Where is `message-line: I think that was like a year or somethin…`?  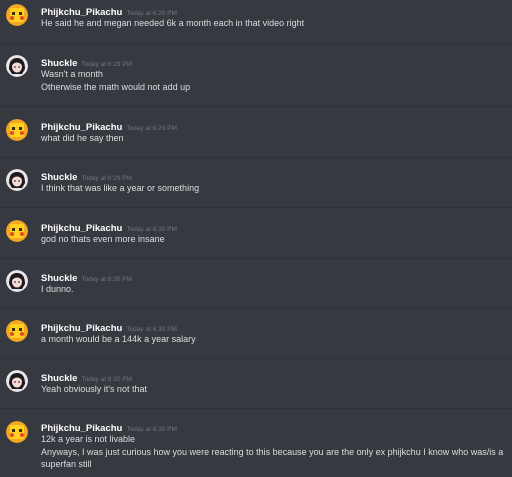
message-line: I think that was like a year or somethin… is located at coordinates (120, 188).